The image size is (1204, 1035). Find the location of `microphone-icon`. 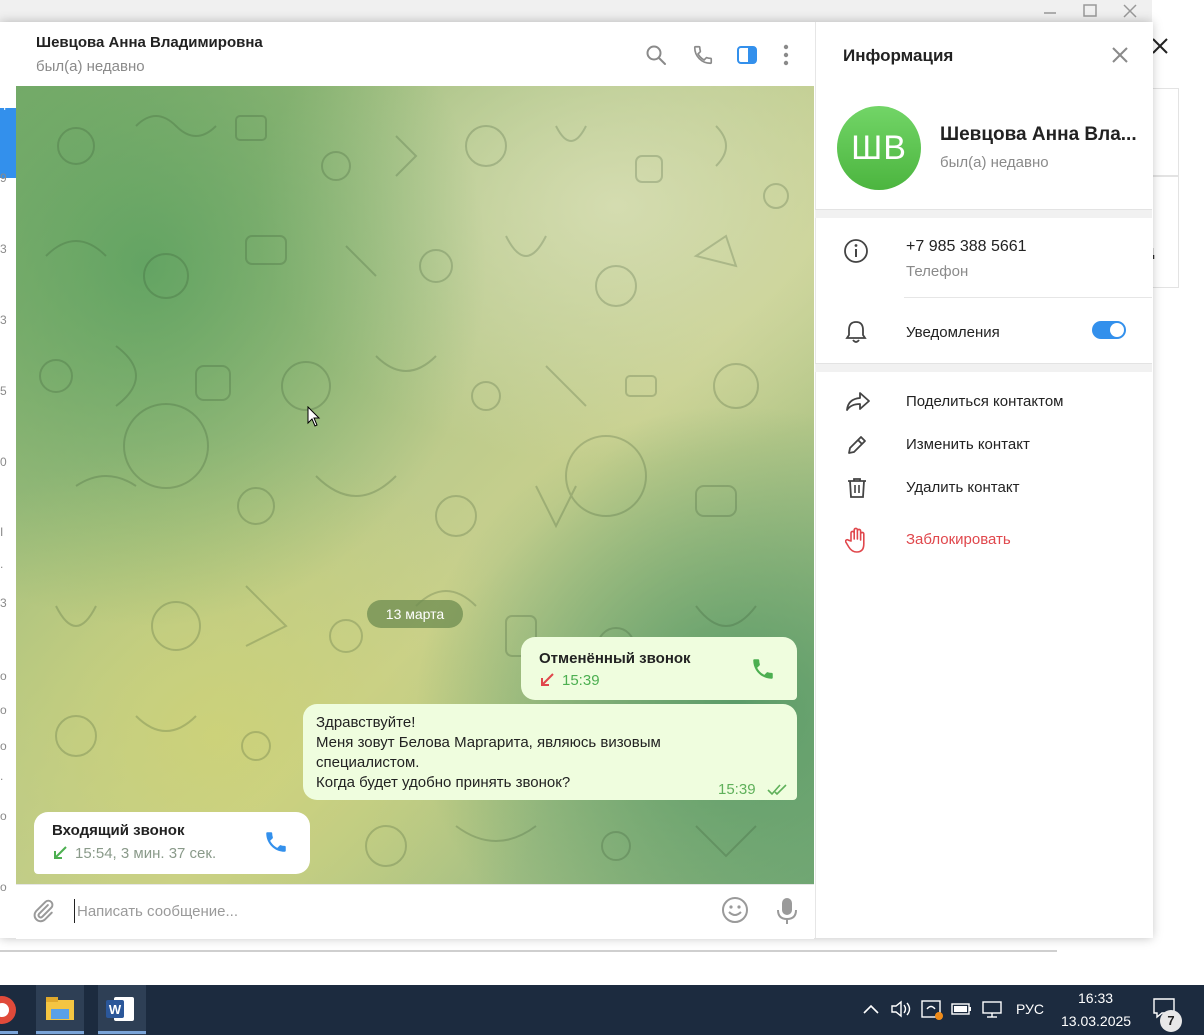

microphone-icon is located at coordinates (787, 911).